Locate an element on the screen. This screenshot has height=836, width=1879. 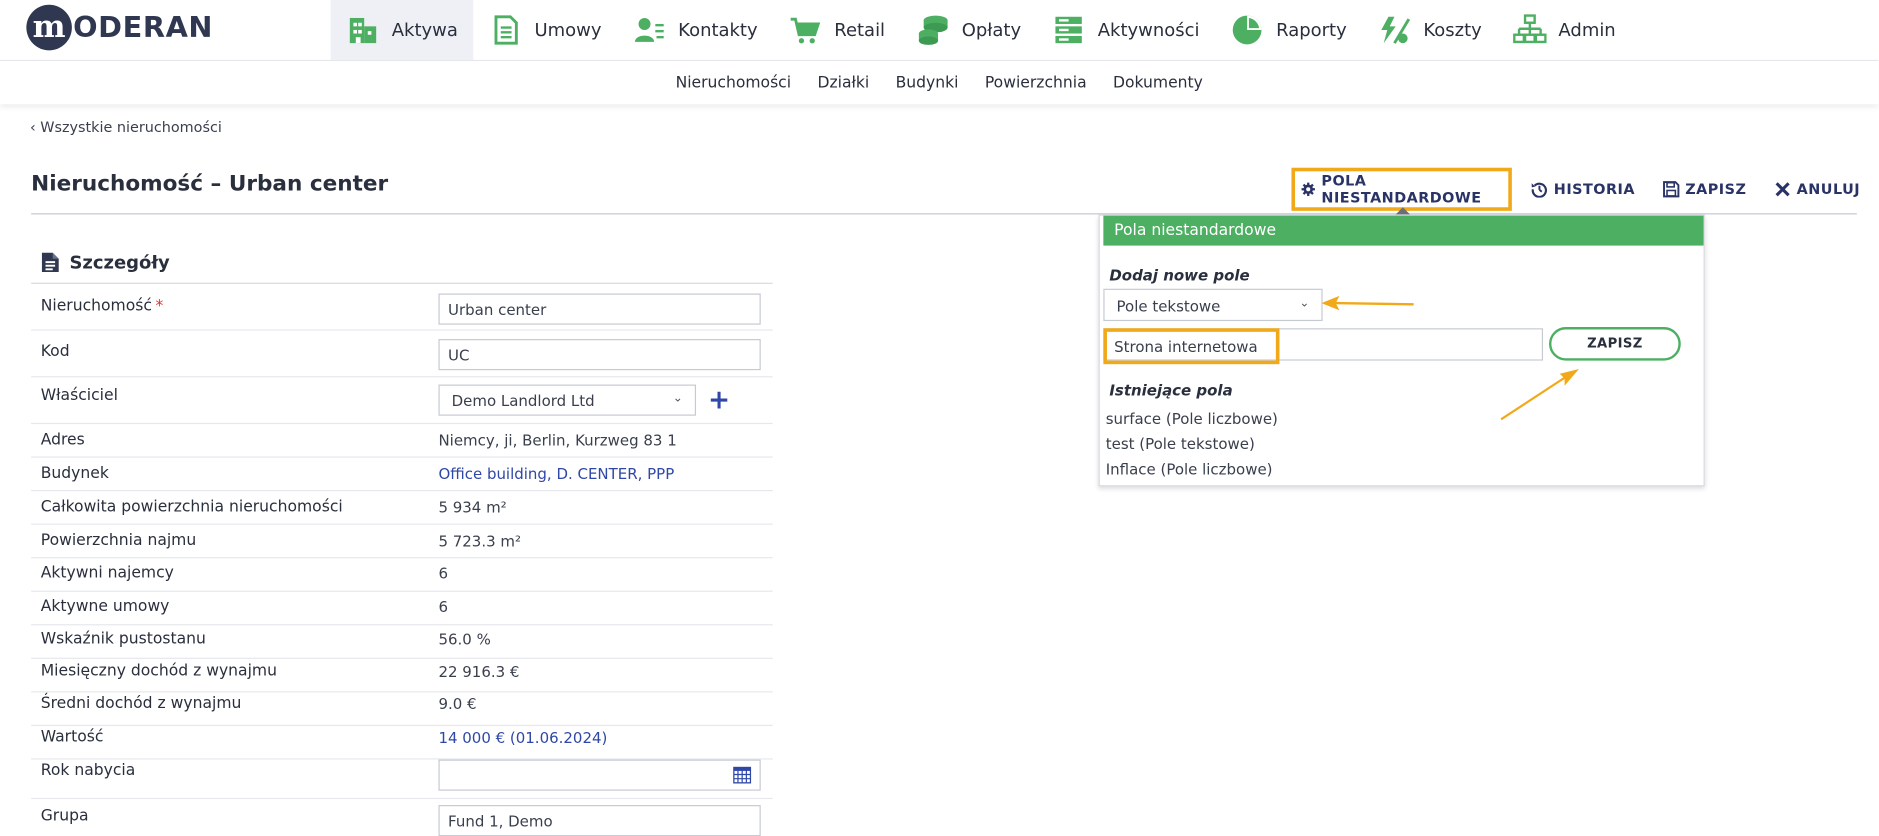
property-row: Nieruchomość * Urban center is located at coordinates (402, 307).